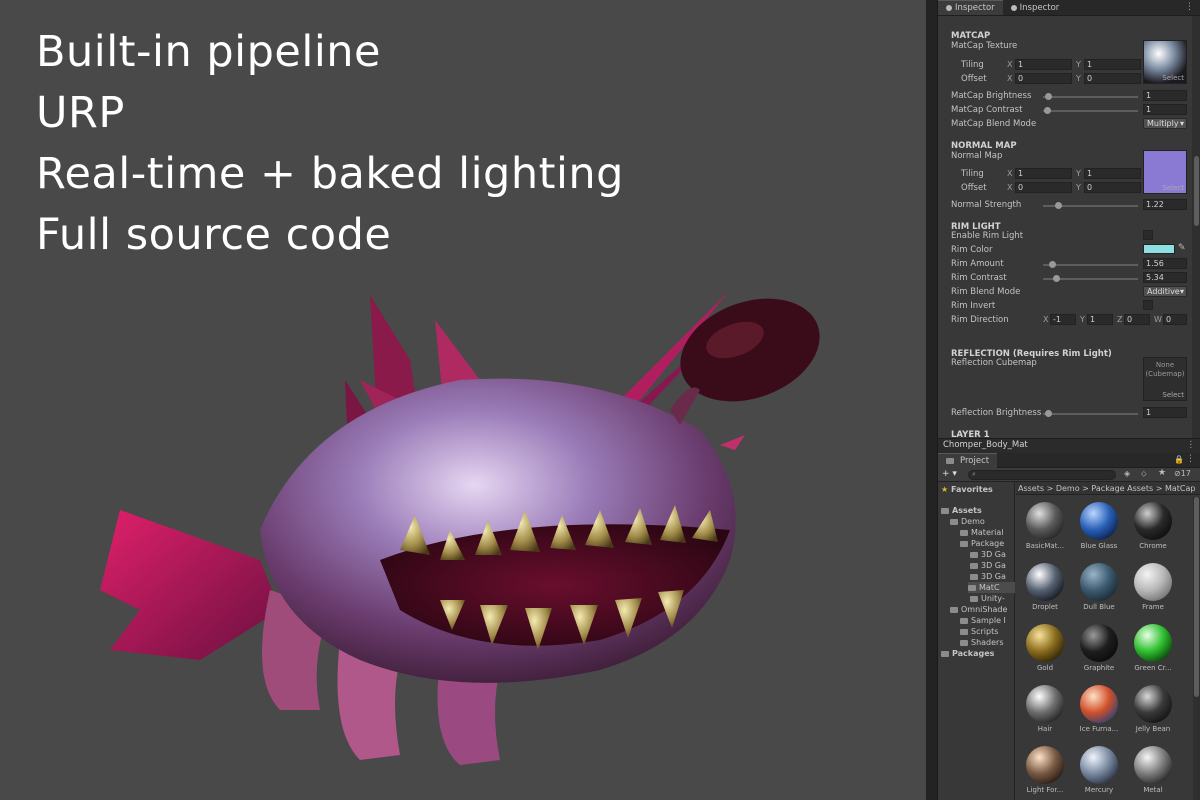 This screenshot has height=800, width=1200. What do you see at coordinates (1043, 173) in the screenshot?
I see `normal-tiling-x: 1` at bounding box center [1043, 173].